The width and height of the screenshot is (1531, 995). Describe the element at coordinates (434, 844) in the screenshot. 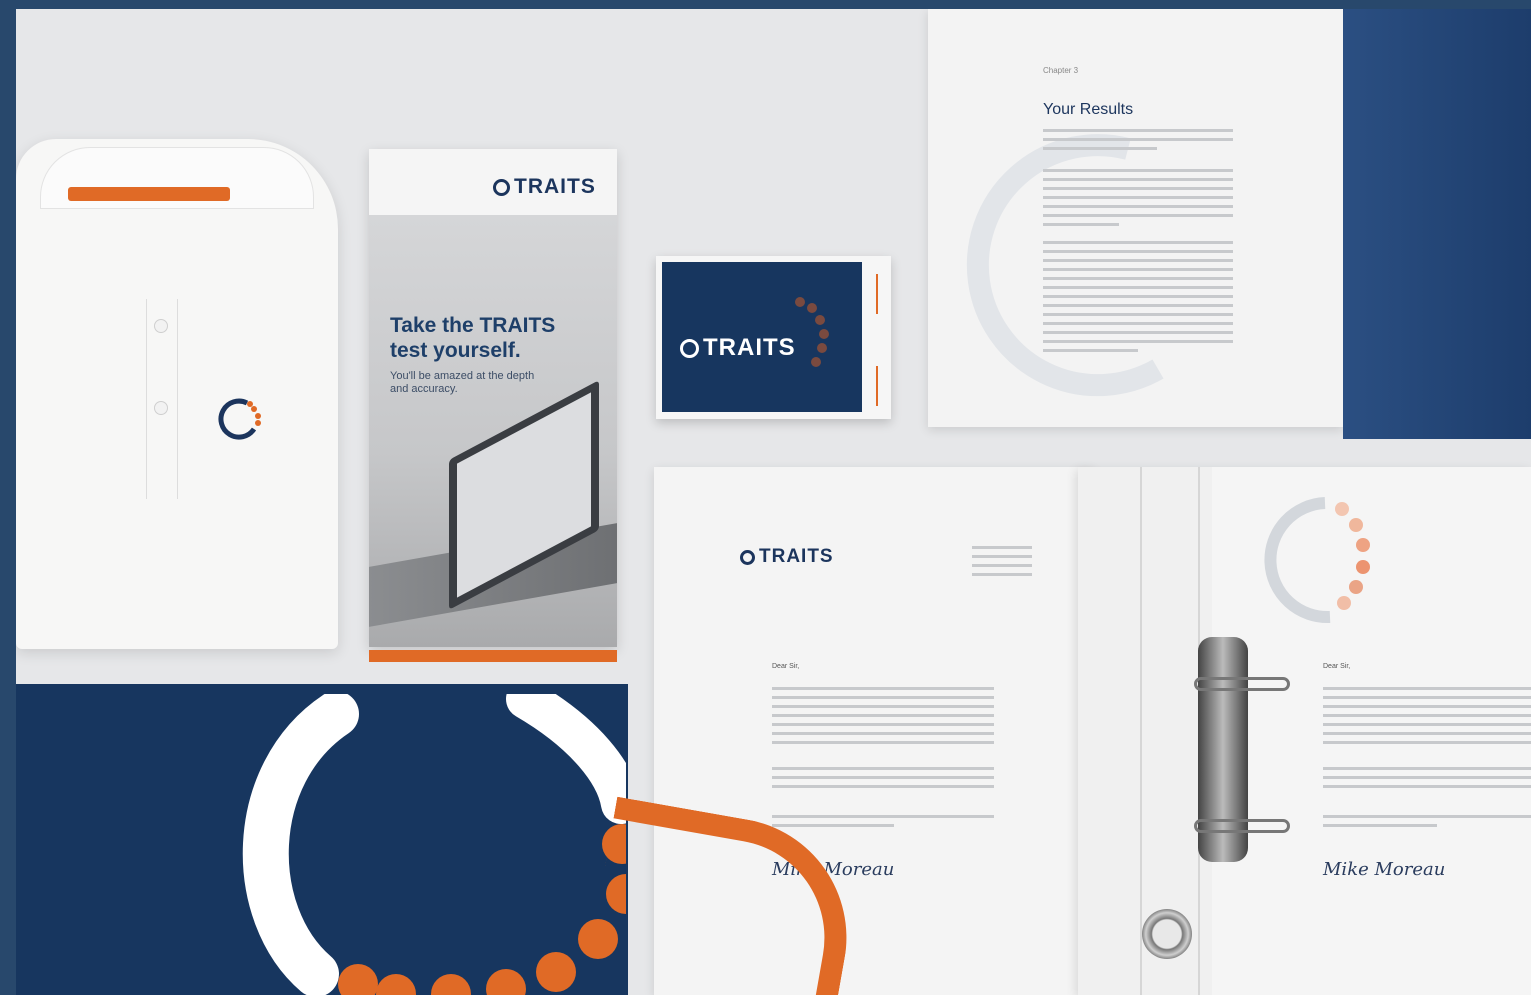

I see `apron-brand-mark-icon` at that location.